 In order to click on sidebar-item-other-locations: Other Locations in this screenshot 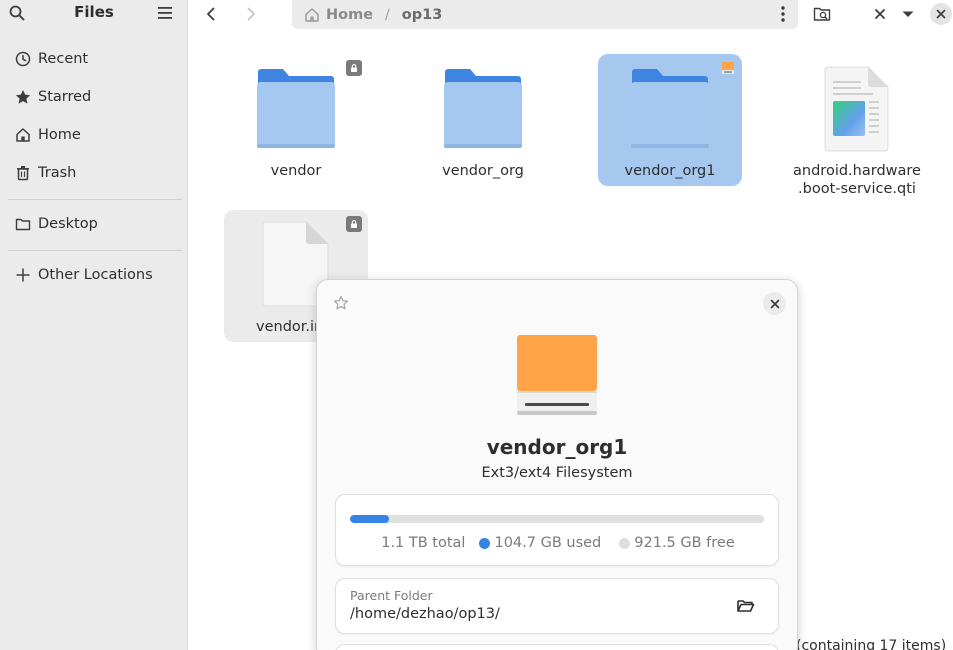, I will do `click(94, 275)`.